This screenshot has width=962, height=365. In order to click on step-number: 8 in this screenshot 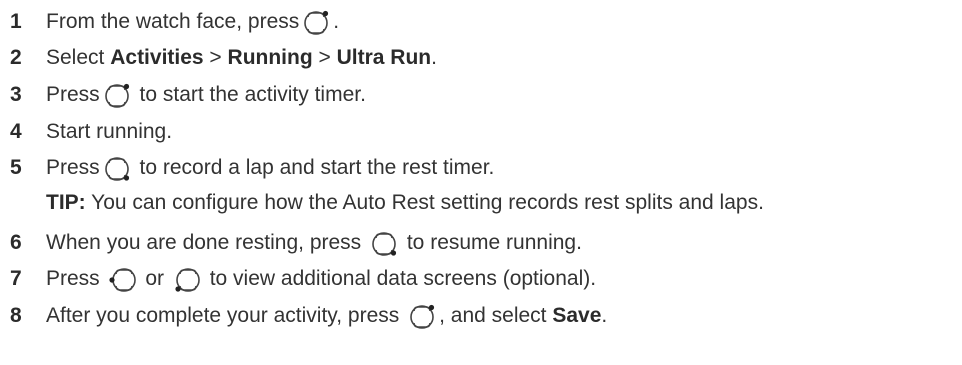, I will do `click(16, 315)`.